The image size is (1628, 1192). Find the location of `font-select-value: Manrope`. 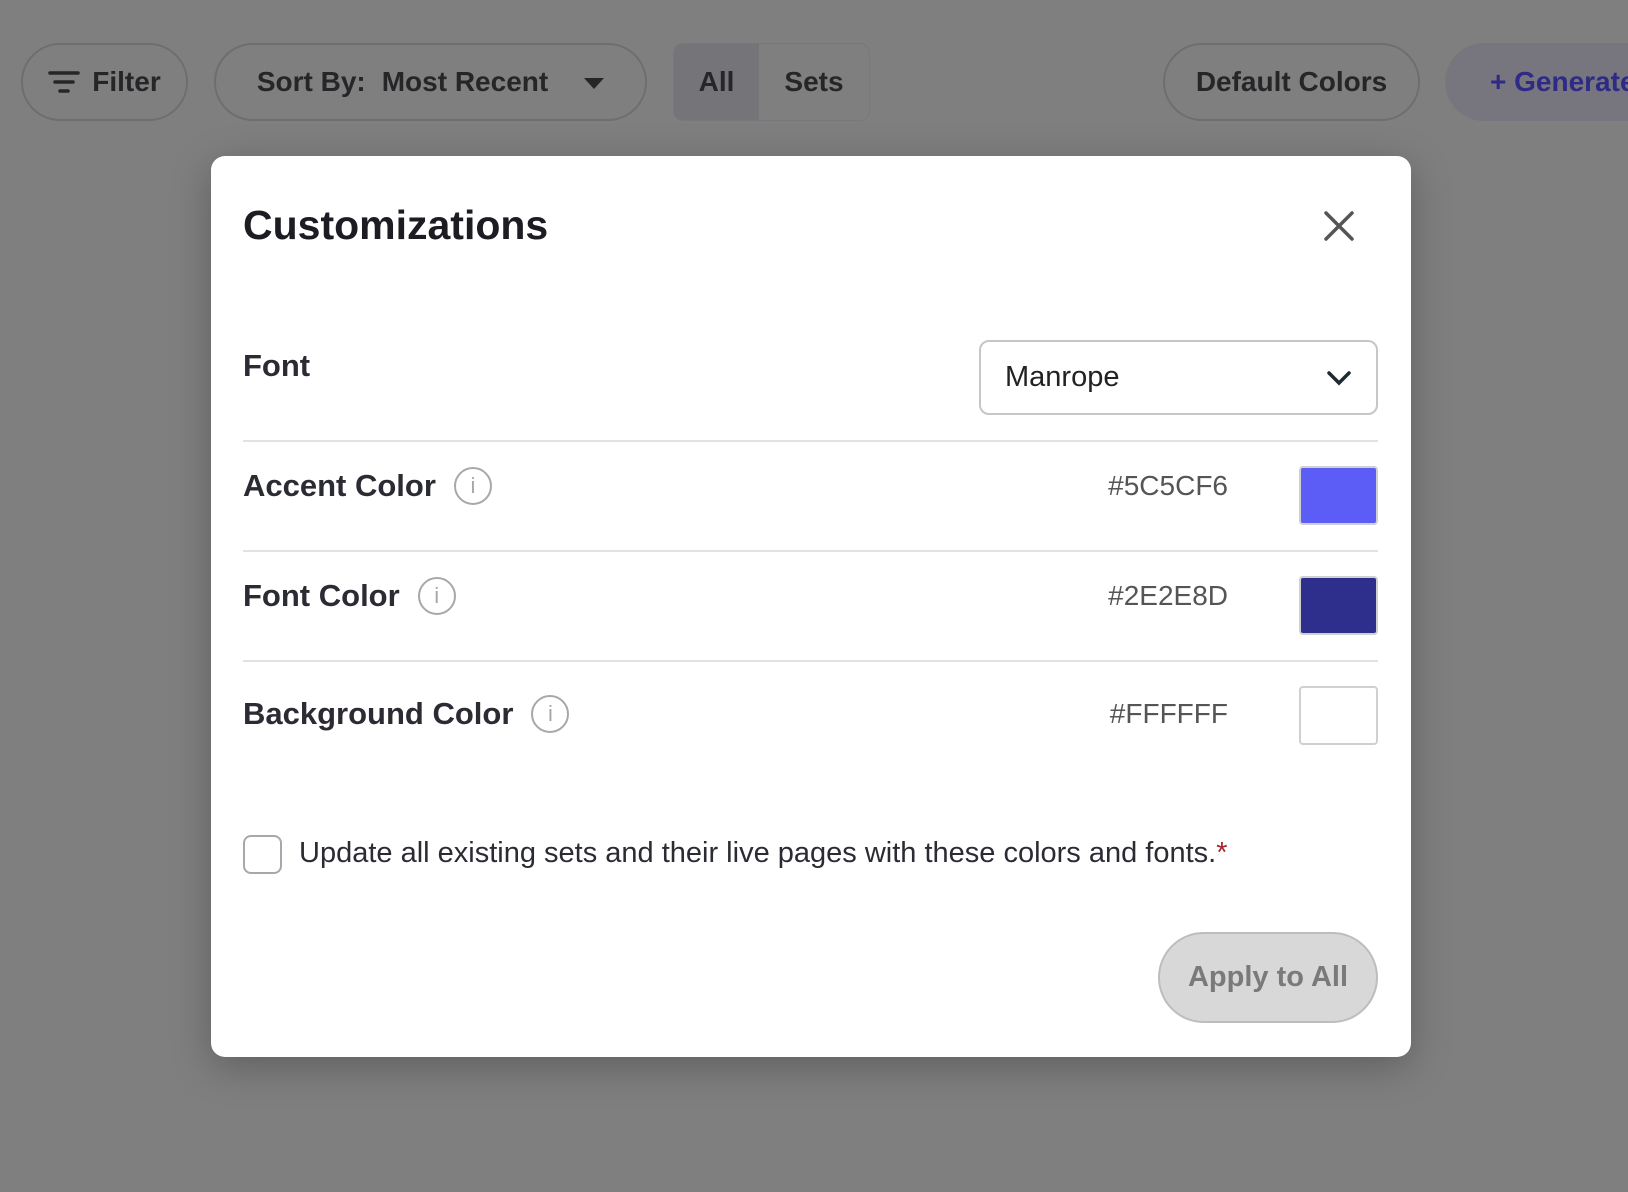

font-select-value: Manrope is located at coordinates (1062, 377).